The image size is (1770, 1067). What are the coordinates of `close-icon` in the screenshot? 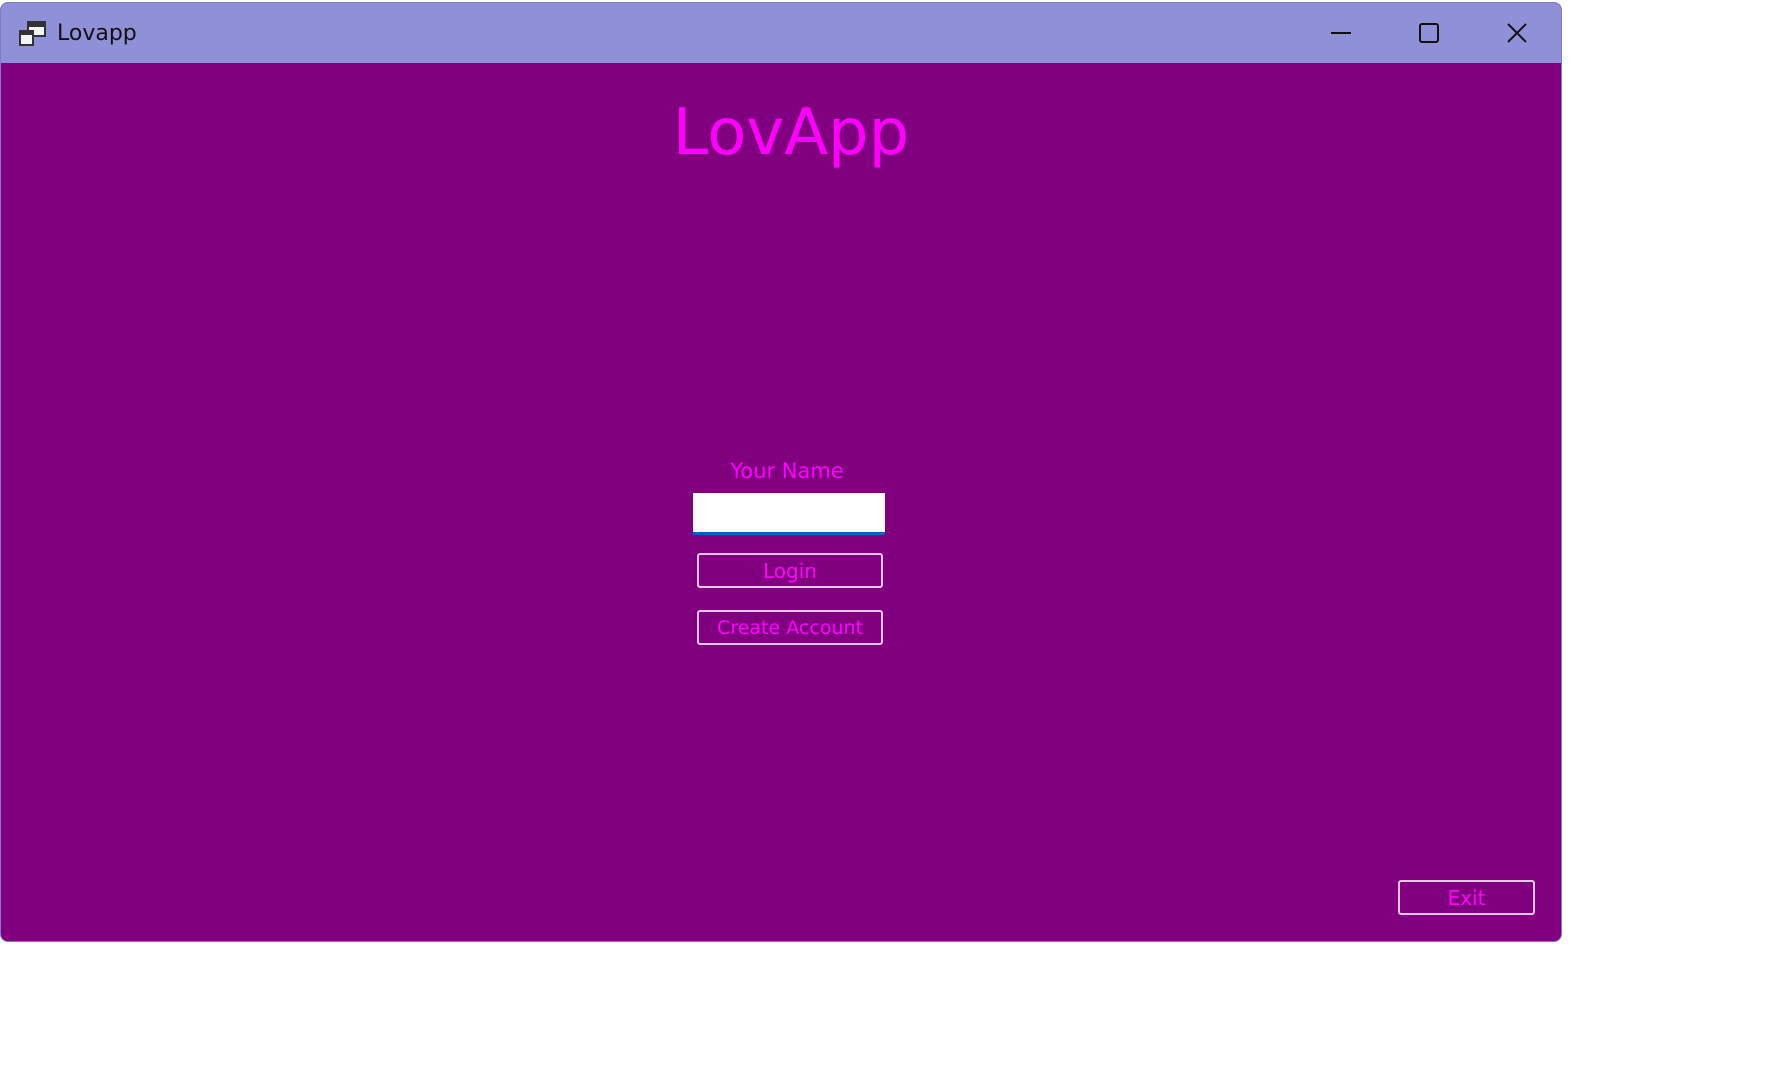 It's located at (1517, 33).